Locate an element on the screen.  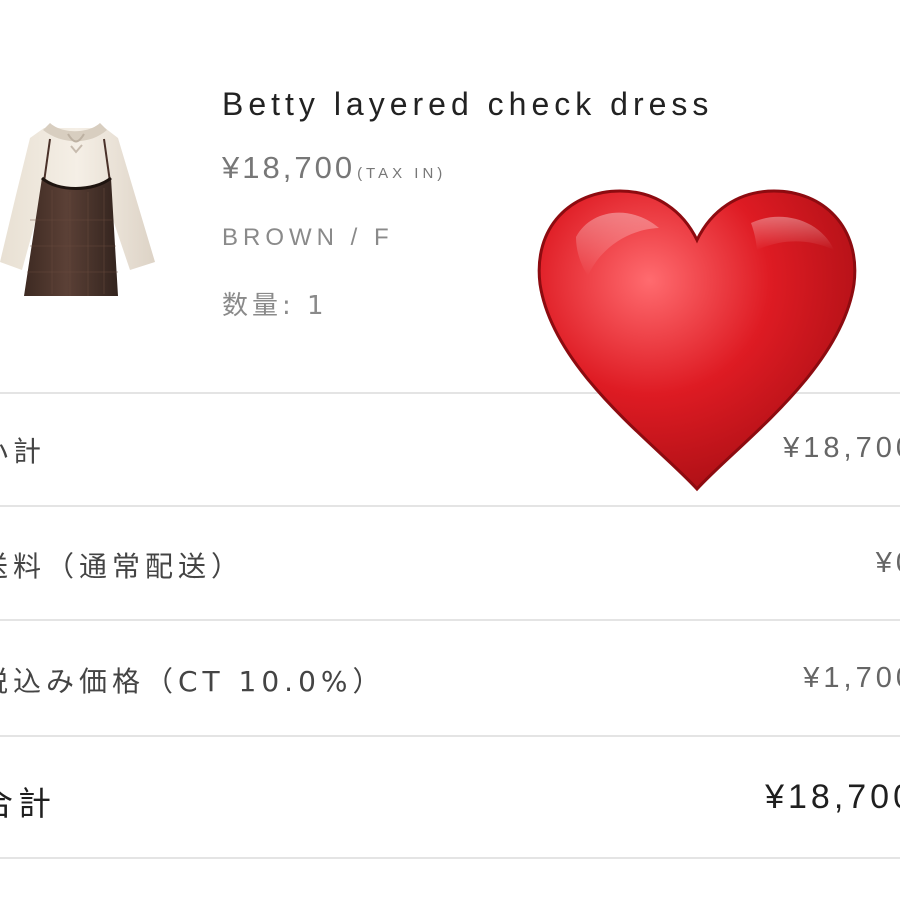
price-line: ¥18,700 (TAX IN) is located at coordinates (334, 168).